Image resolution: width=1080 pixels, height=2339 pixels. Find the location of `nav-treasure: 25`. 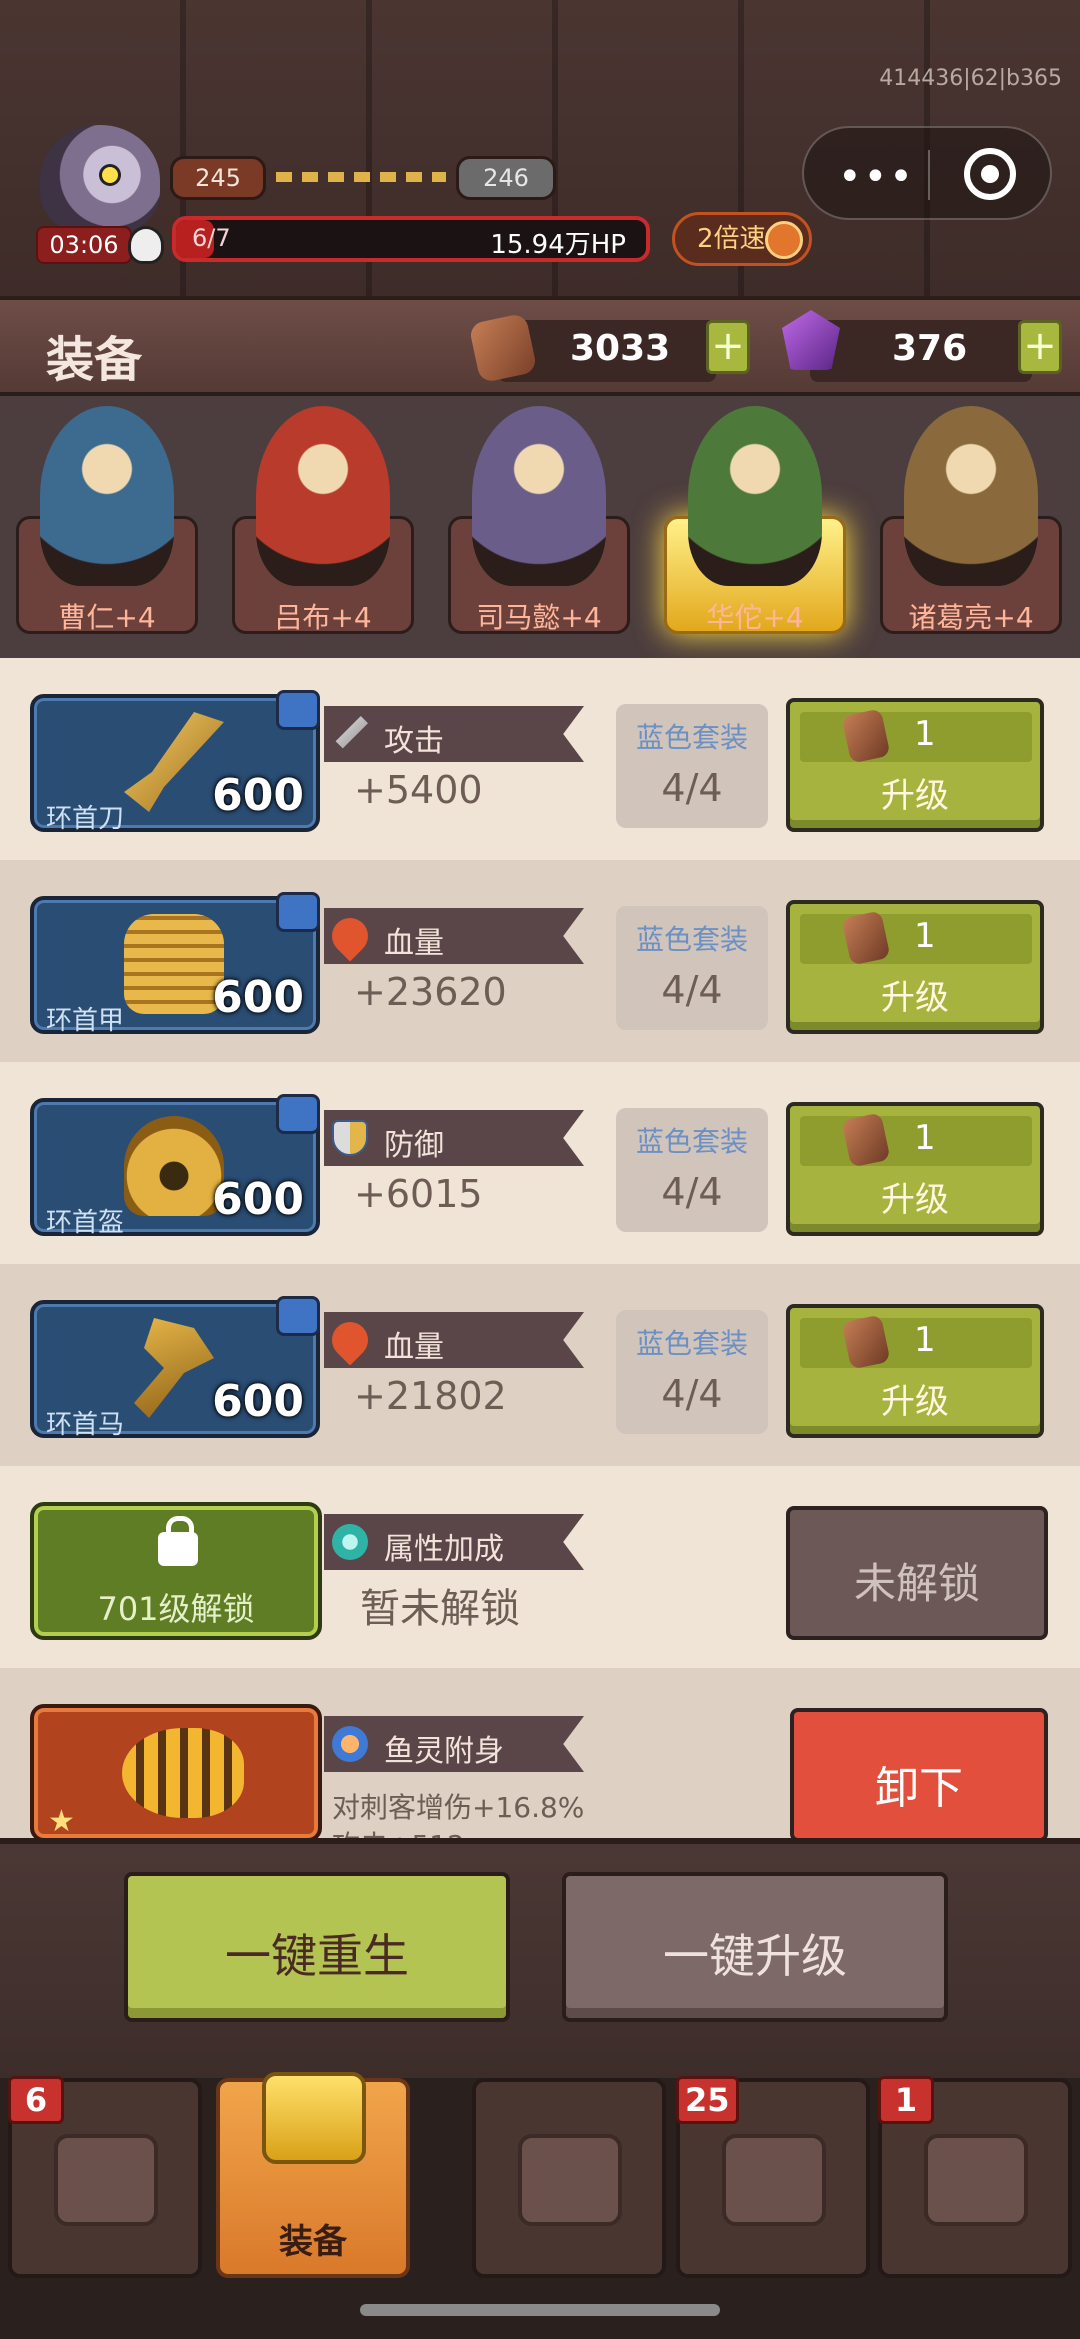

nav-treasure: 25 is located at coordinates (773, 2177).